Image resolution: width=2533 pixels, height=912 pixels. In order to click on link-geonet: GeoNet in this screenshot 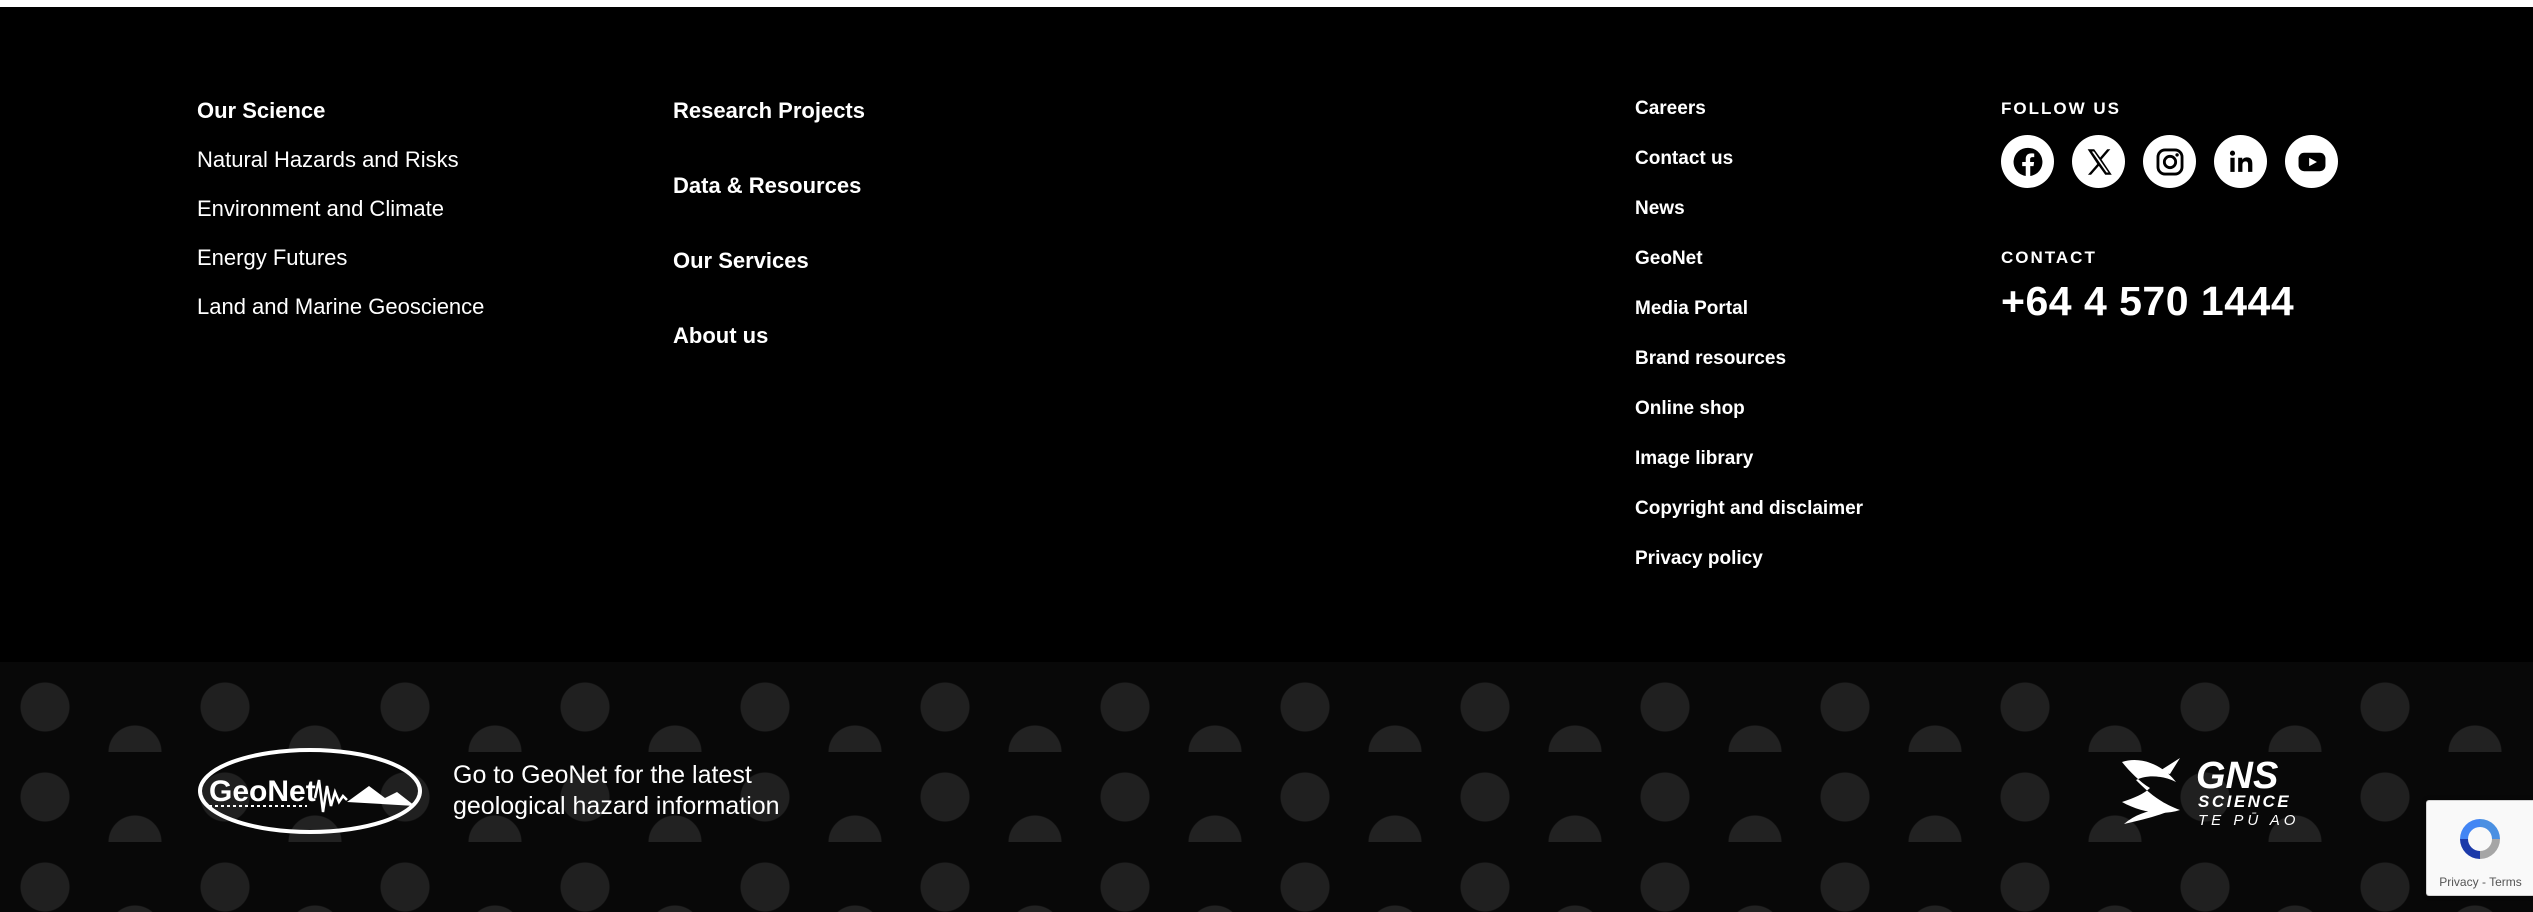, I will do `click(1749, 258)`.